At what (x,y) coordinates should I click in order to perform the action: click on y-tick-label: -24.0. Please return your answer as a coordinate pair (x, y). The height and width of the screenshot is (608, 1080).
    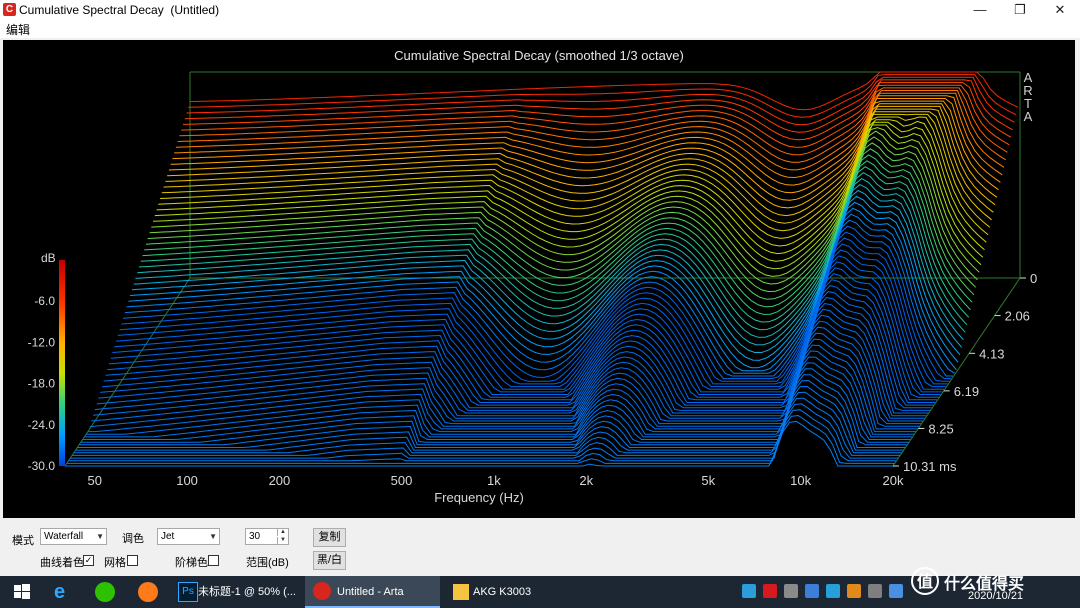
    Looking at the image, I should click on (42, 425).